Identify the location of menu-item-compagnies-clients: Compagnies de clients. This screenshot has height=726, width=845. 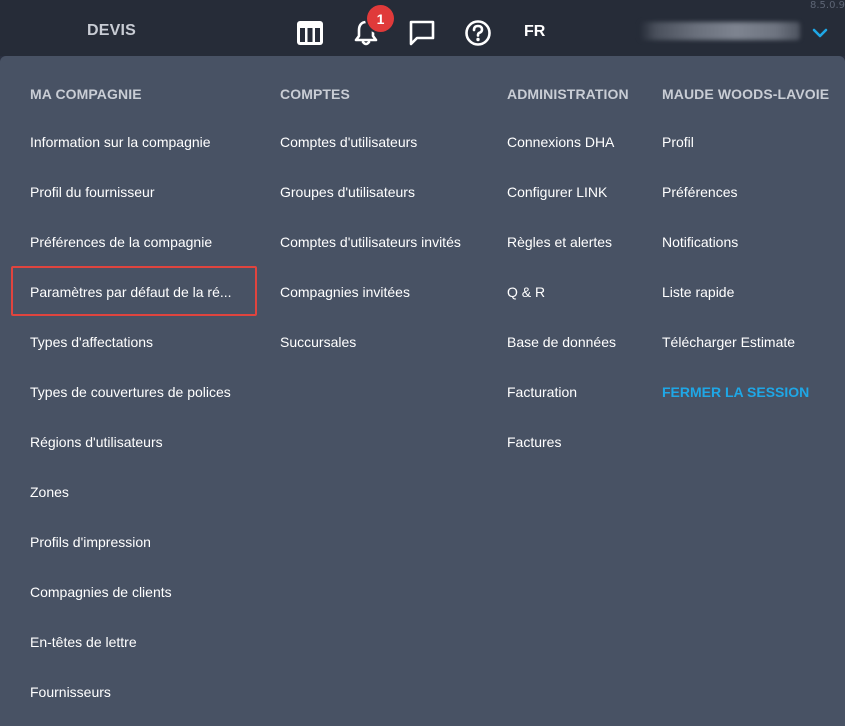
(101, 592).